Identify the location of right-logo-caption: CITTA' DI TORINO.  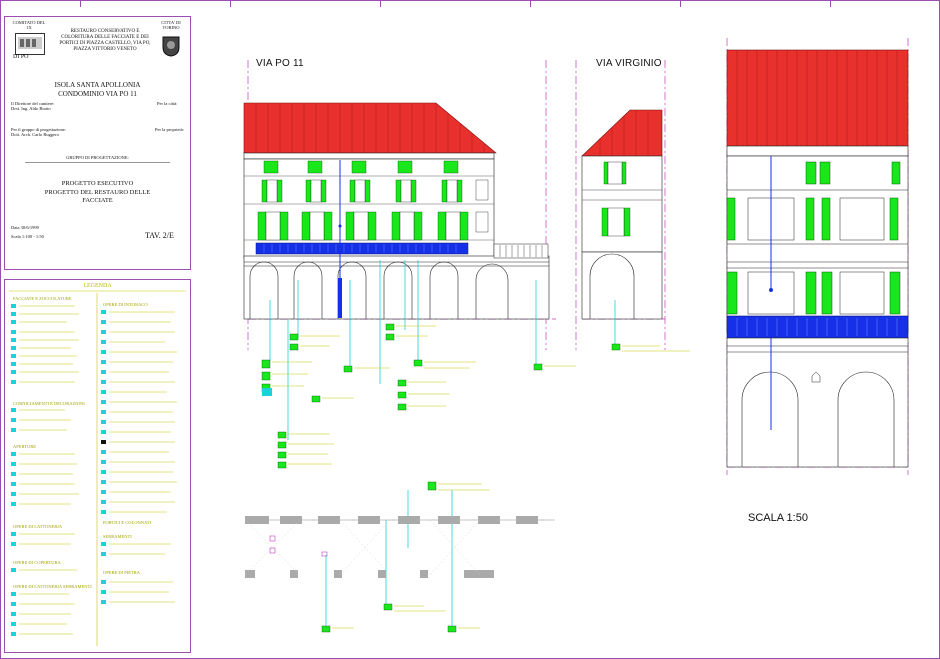
(171, 25).